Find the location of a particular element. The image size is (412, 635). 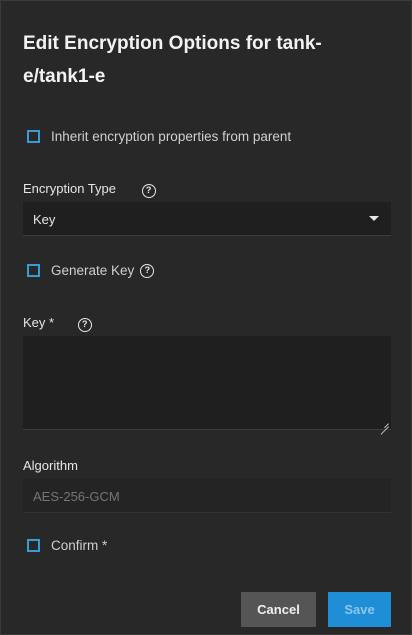

generate-key-checkbox is located at coordinates (33, 270).